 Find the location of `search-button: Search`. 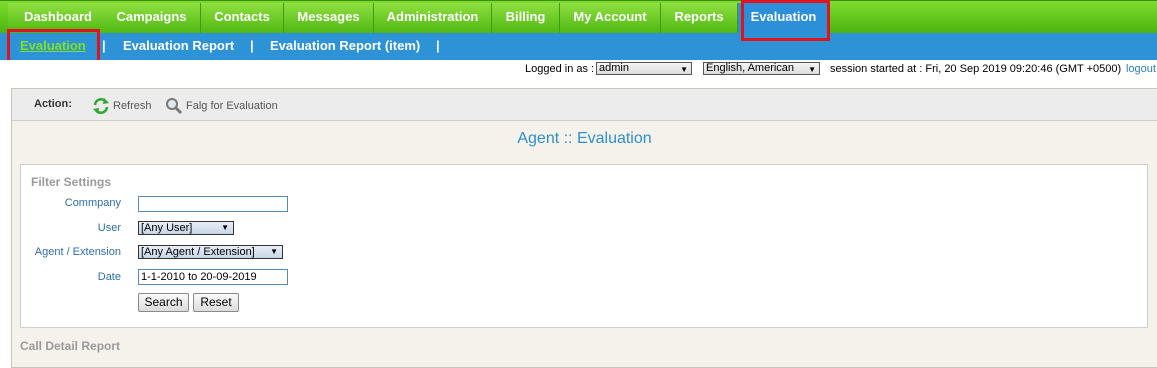

search-button: Search is located at coordinates (163, 302).